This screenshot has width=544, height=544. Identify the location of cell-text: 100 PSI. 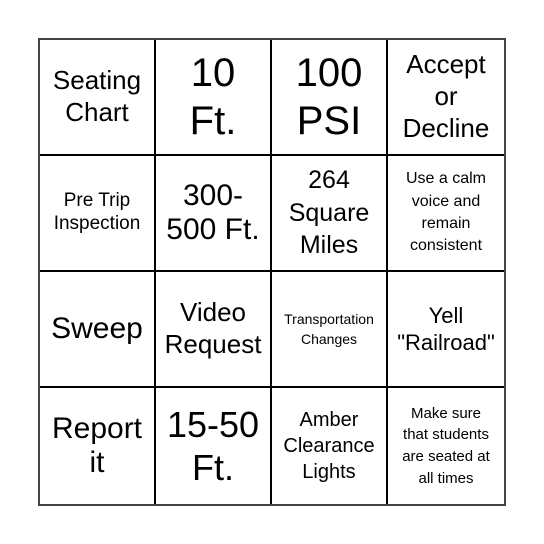
(329, 97).